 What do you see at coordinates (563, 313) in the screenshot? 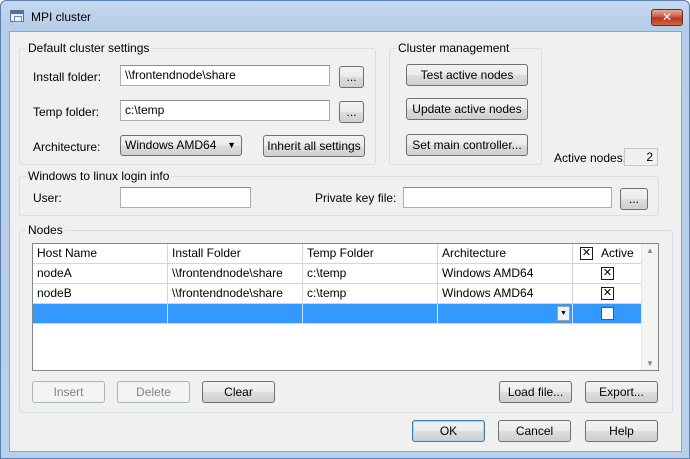
I see `architecture-cell-dropdown-icon: ▼` at bounding box center [563, 313].